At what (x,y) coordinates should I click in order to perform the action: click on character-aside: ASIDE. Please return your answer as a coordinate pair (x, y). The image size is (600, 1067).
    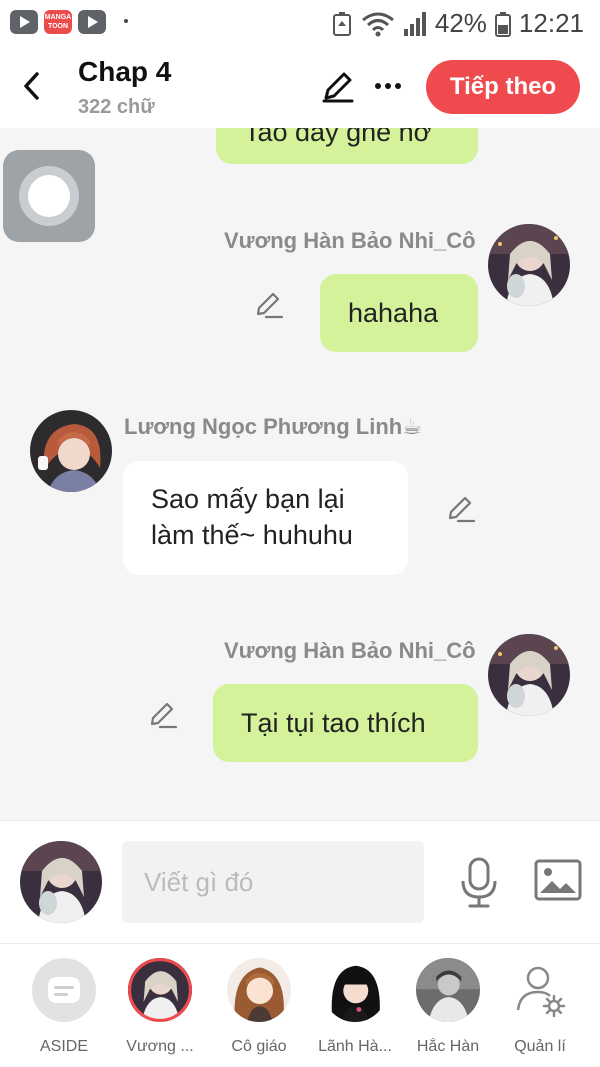
    Looking at the image, I should click on (64, 1007).